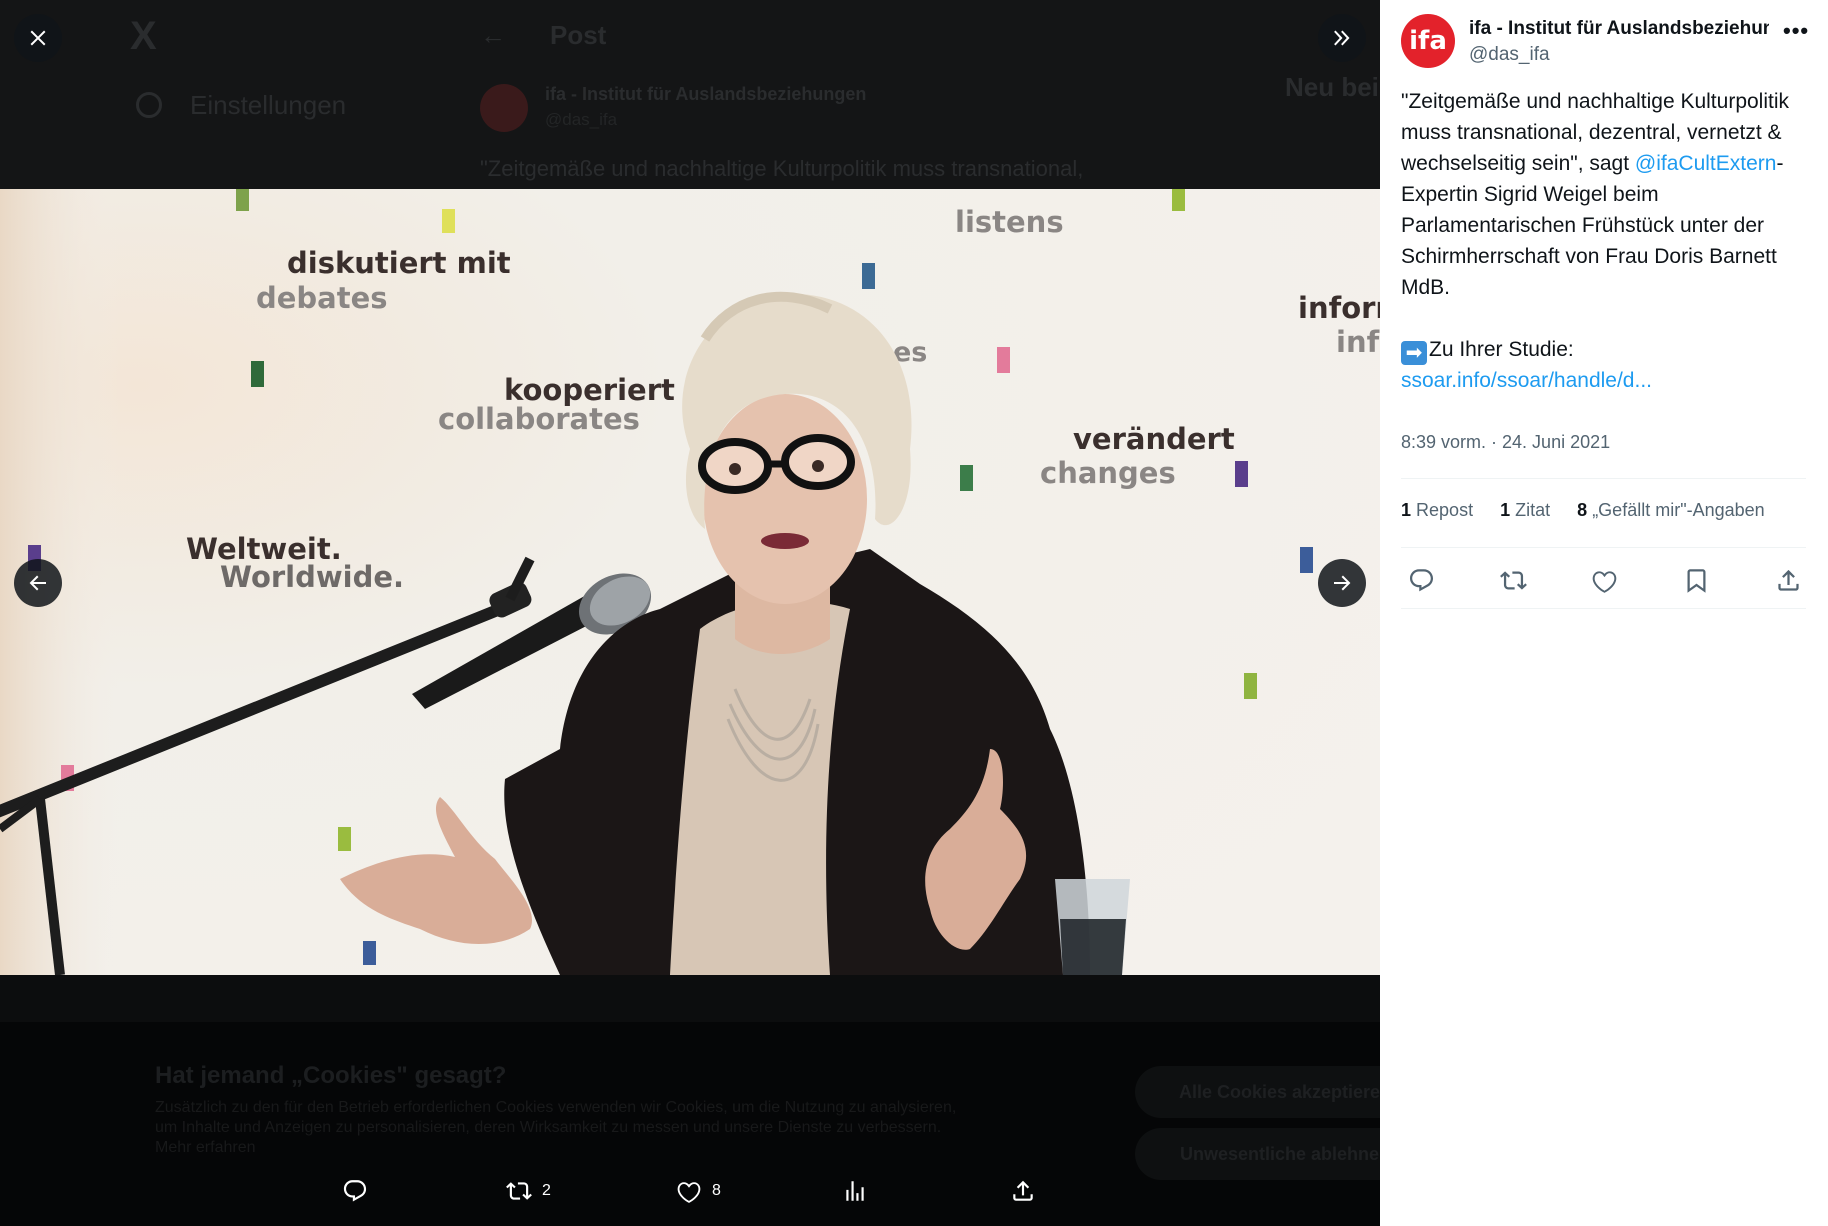 Image resolution: width=1828 pixels, height=1226 pixels. I want to click on viewer-like-count: 8, so click(716, 1190).